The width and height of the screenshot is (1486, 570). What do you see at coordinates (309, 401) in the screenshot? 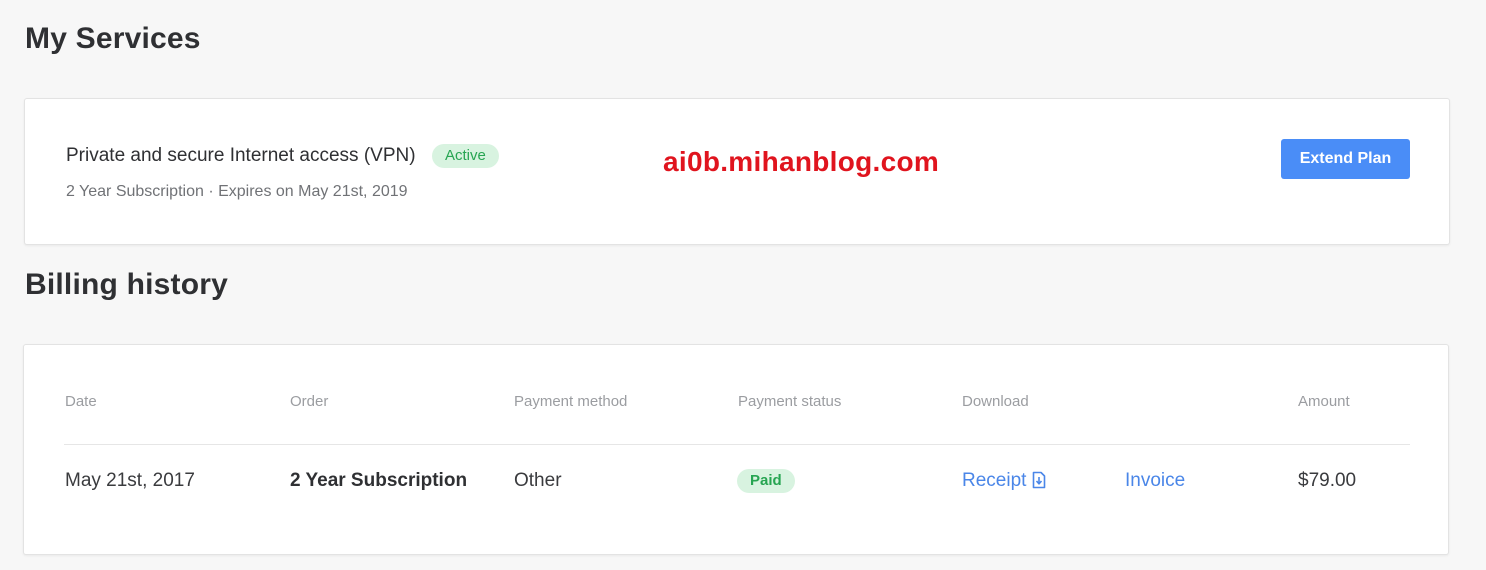
I see `column-header-order: Order` at bounding box center [309, 401].